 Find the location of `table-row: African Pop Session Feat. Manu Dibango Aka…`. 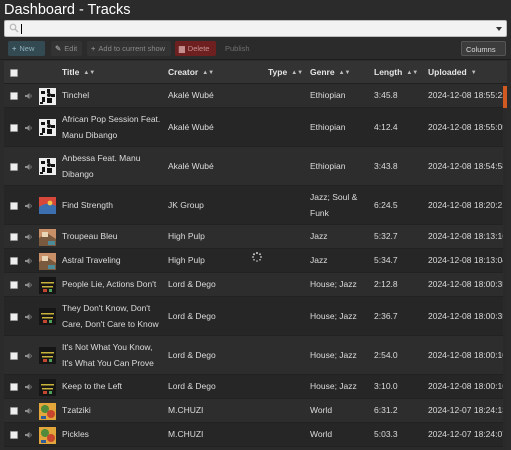

table-row: African Pop Session Feat. Manu Dibango Aka… is located at coordinates (255, 127).